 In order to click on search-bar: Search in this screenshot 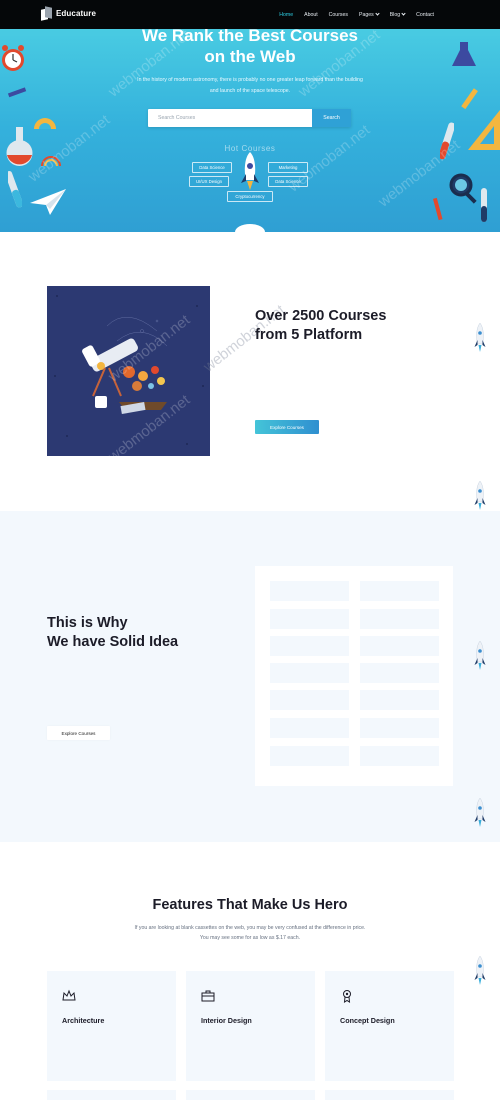, I will do `click(249, 118)`.